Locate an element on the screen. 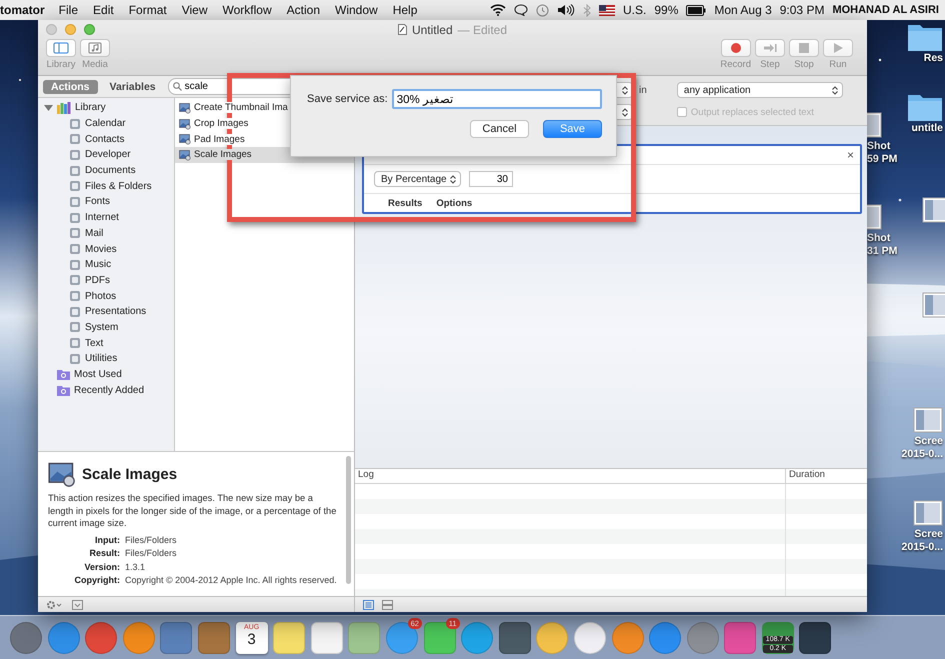  desktop-label: 59 PM is located at coordinates (882, 159).